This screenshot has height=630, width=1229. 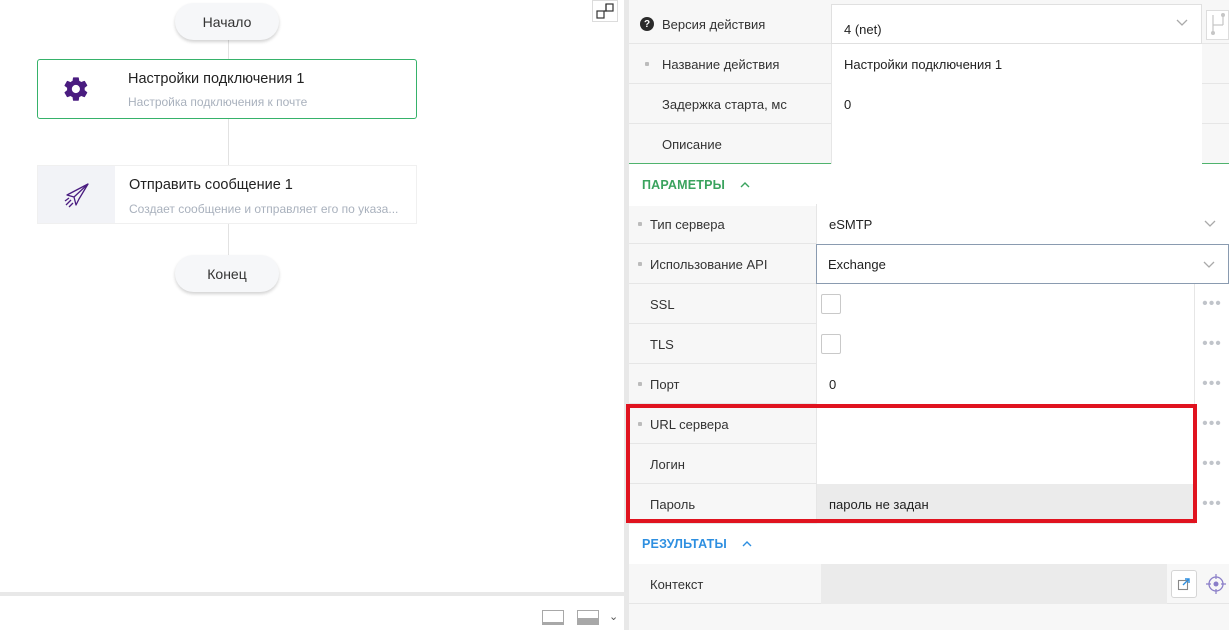 I want to click on description-label: Описание, so click(x=692, y=144).